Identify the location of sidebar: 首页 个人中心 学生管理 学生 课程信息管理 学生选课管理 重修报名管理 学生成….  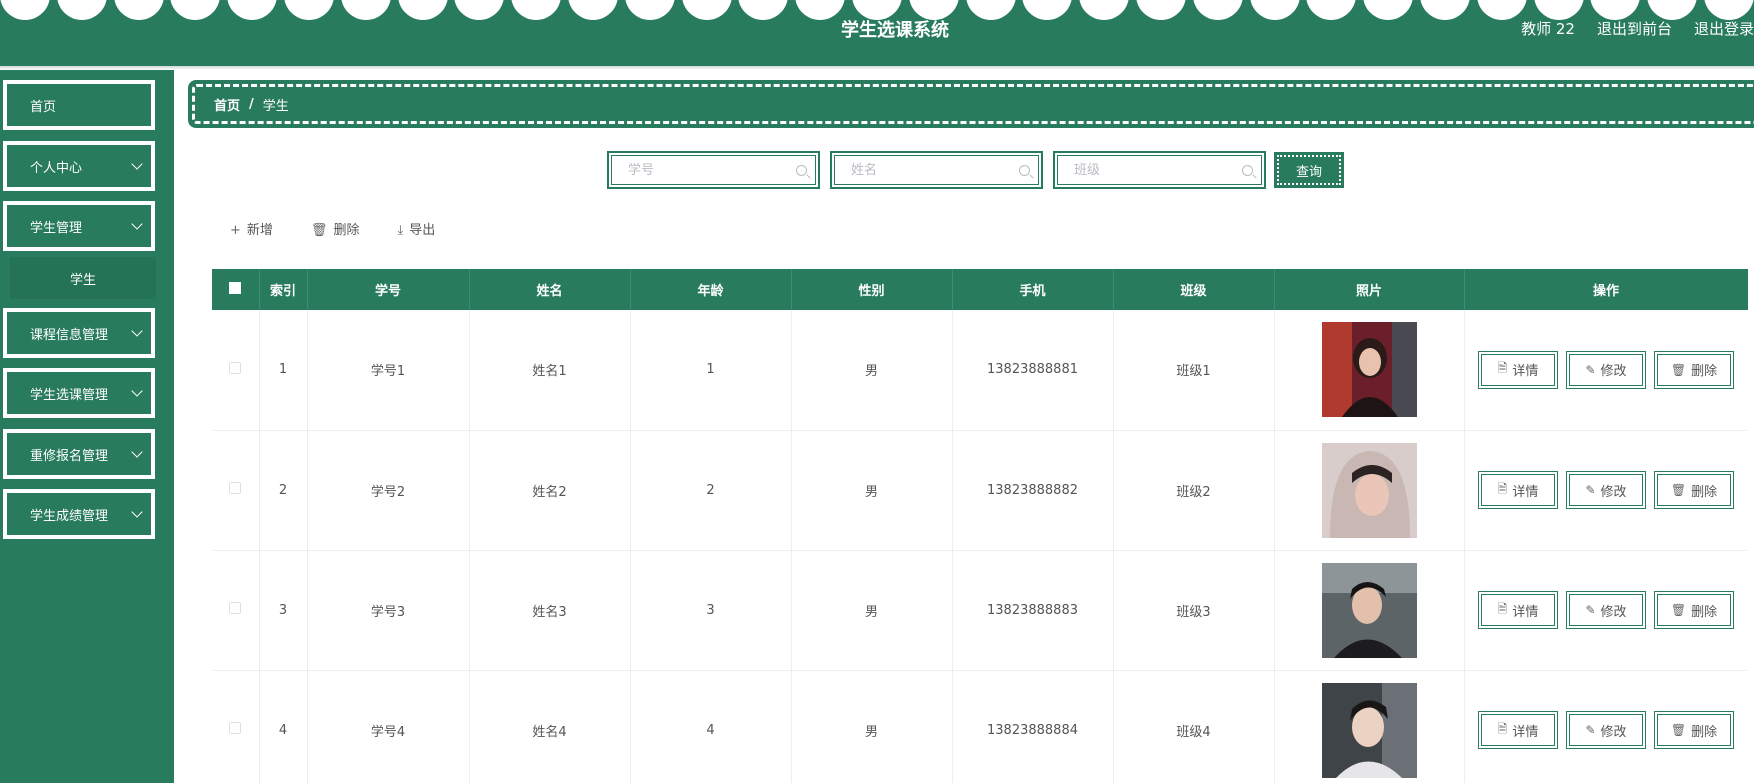
(87, 426).